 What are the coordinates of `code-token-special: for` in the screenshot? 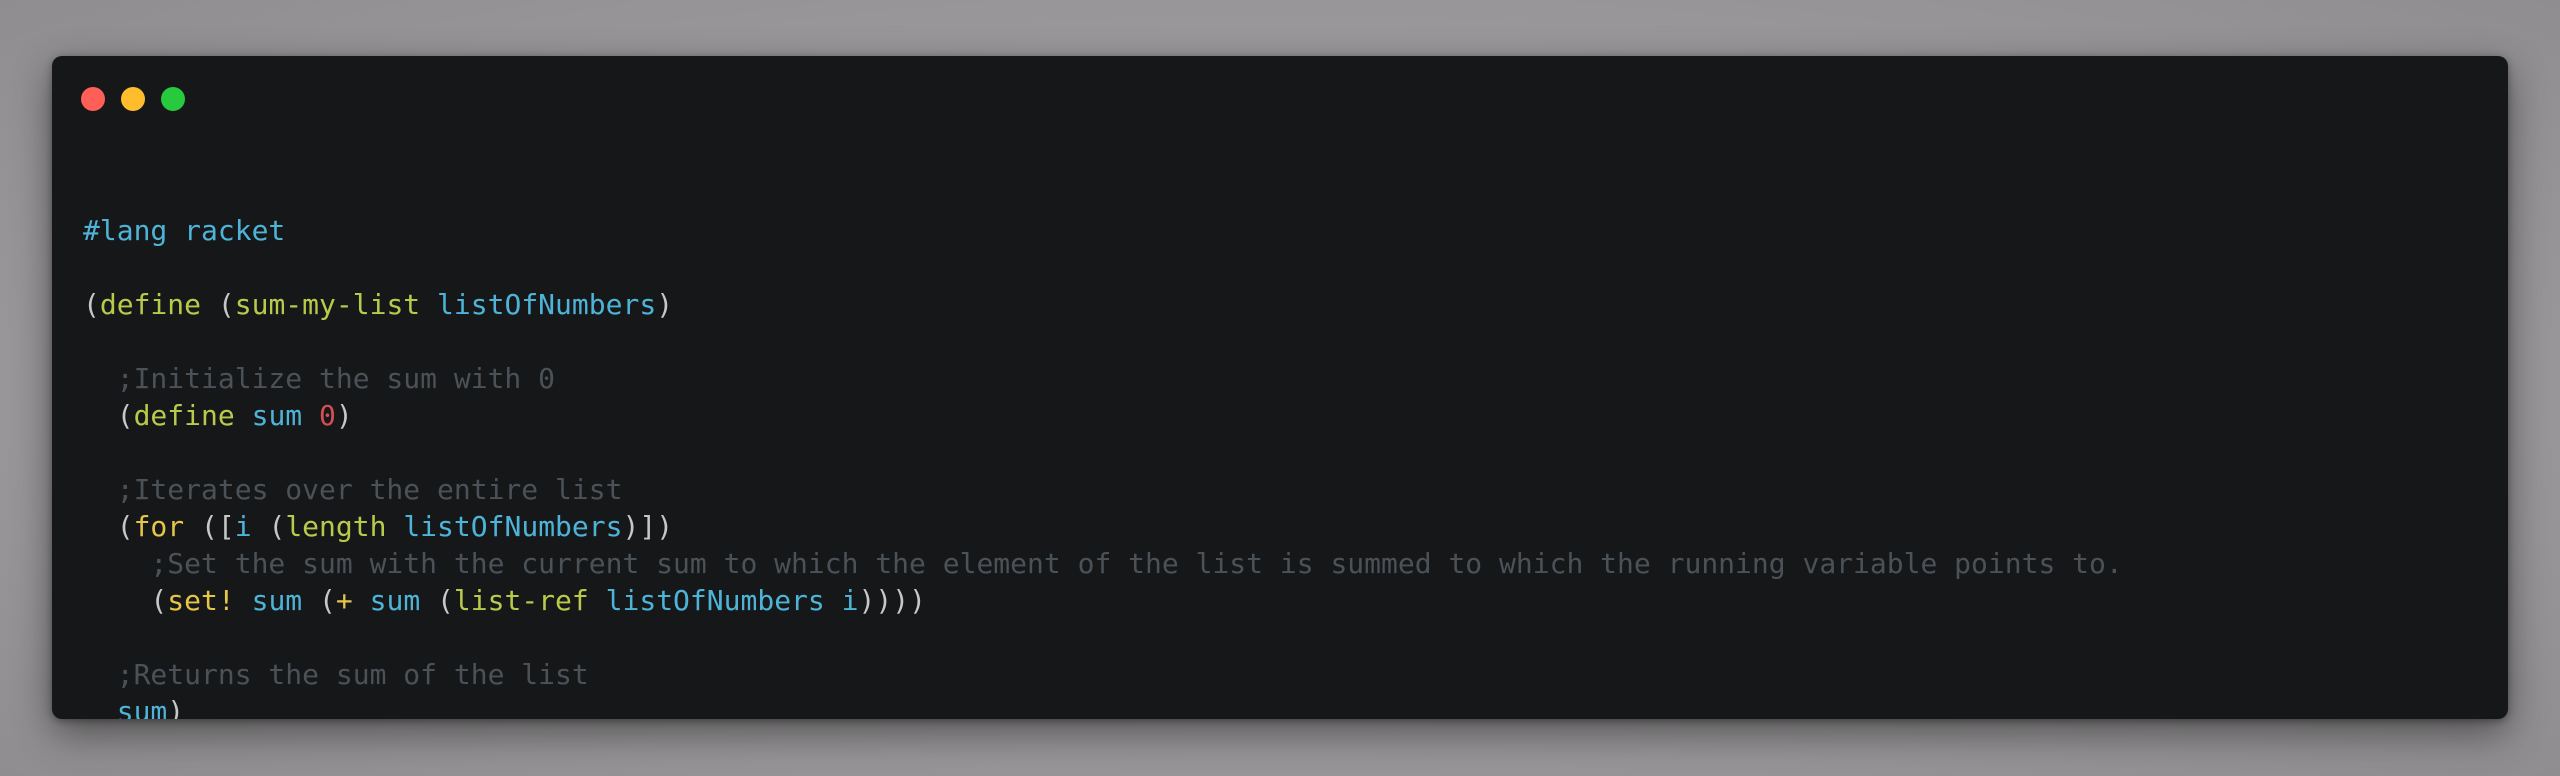 It's located at (159, 526).